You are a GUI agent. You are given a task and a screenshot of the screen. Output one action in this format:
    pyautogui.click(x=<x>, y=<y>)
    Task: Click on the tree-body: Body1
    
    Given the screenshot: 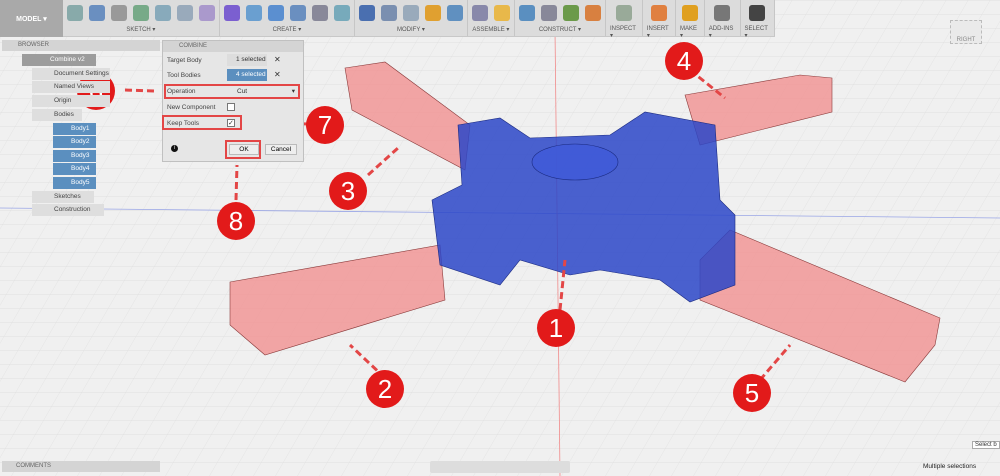 What is the action you would take?
    pyautogui.click(x=74, y=129)
    